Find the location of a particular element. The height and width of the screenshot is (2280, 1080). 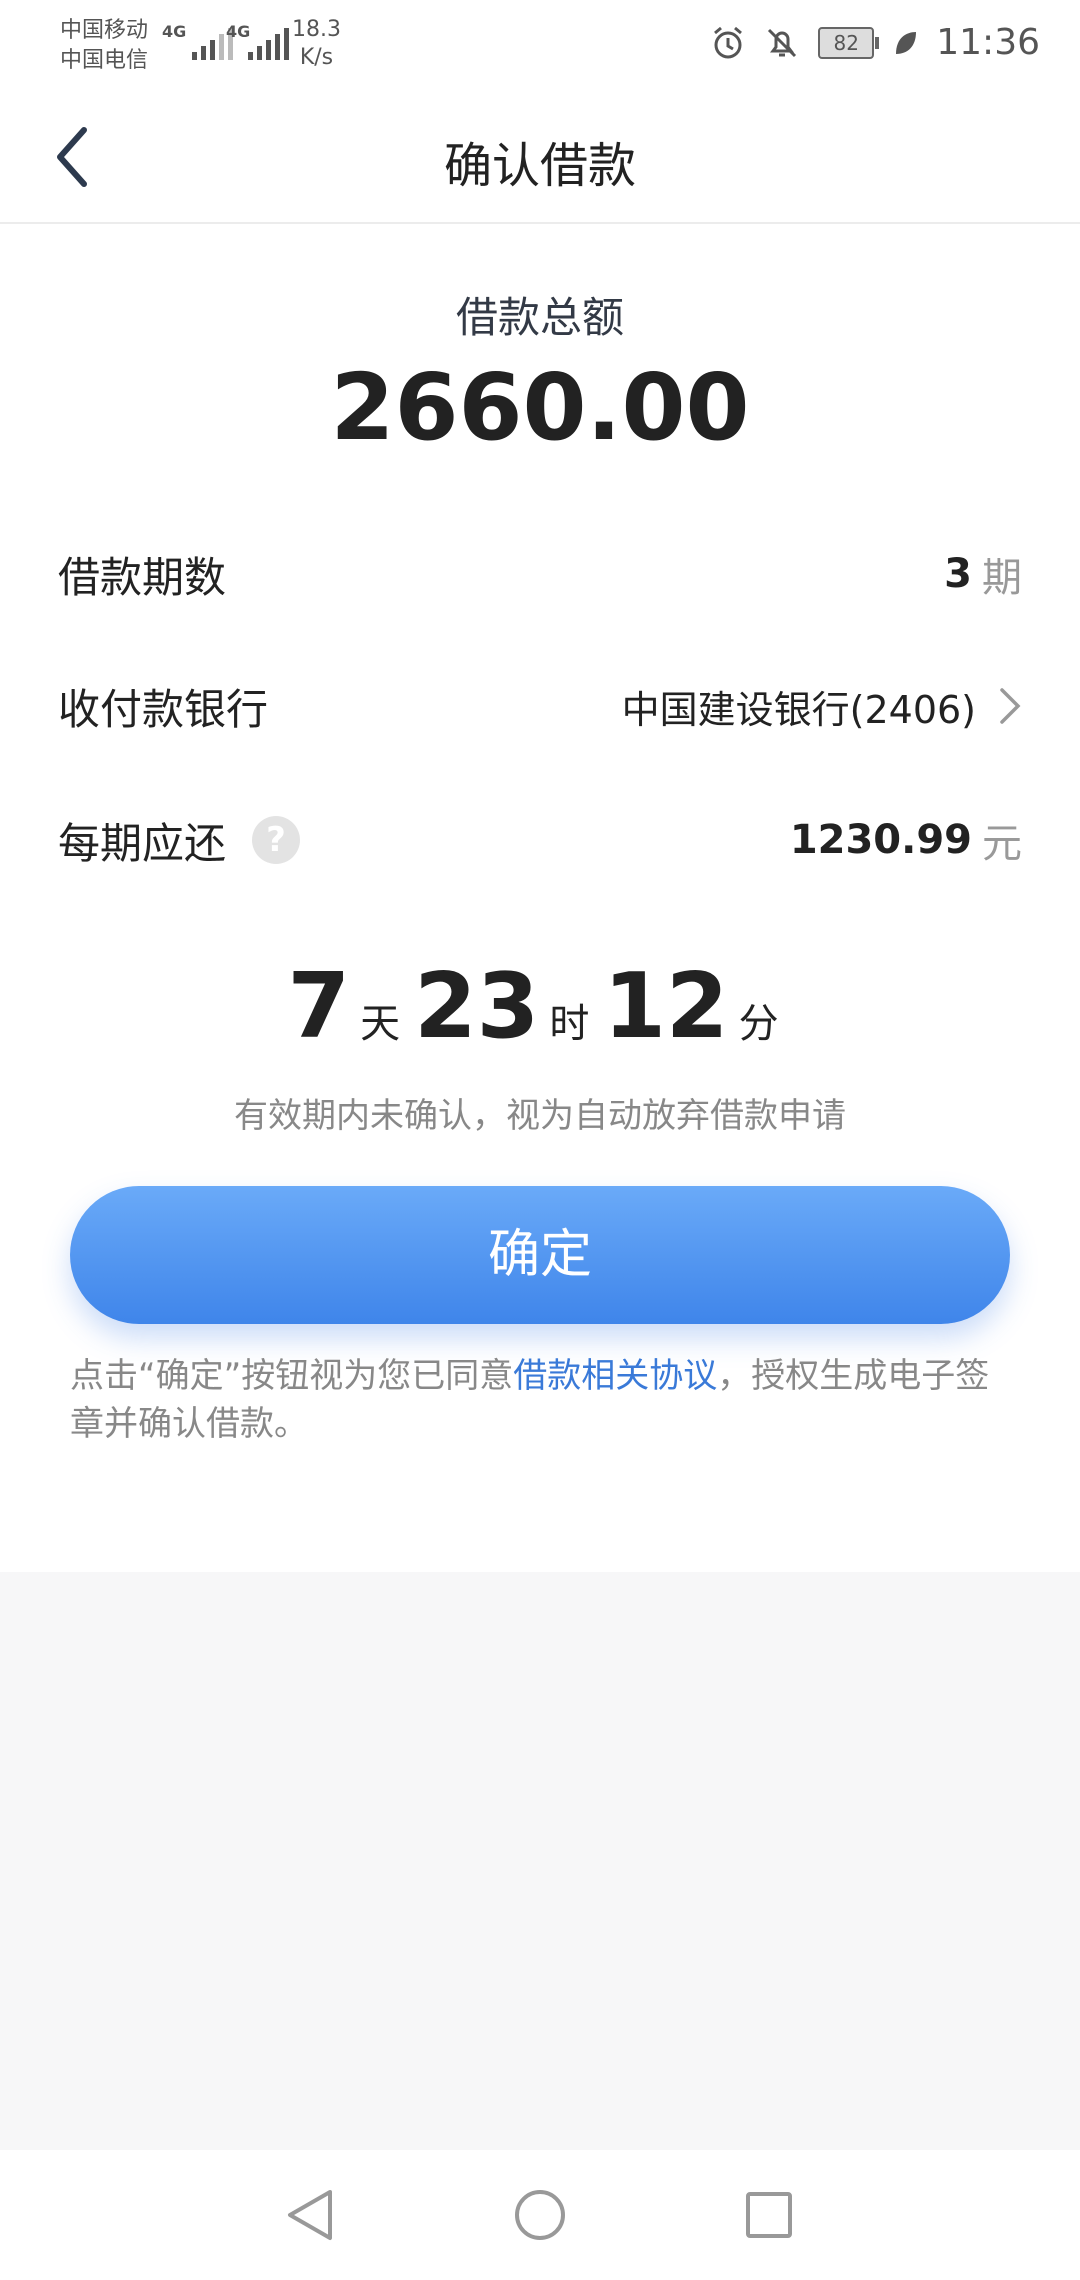

mute-bell-icon is located at coordinates (782, 42).